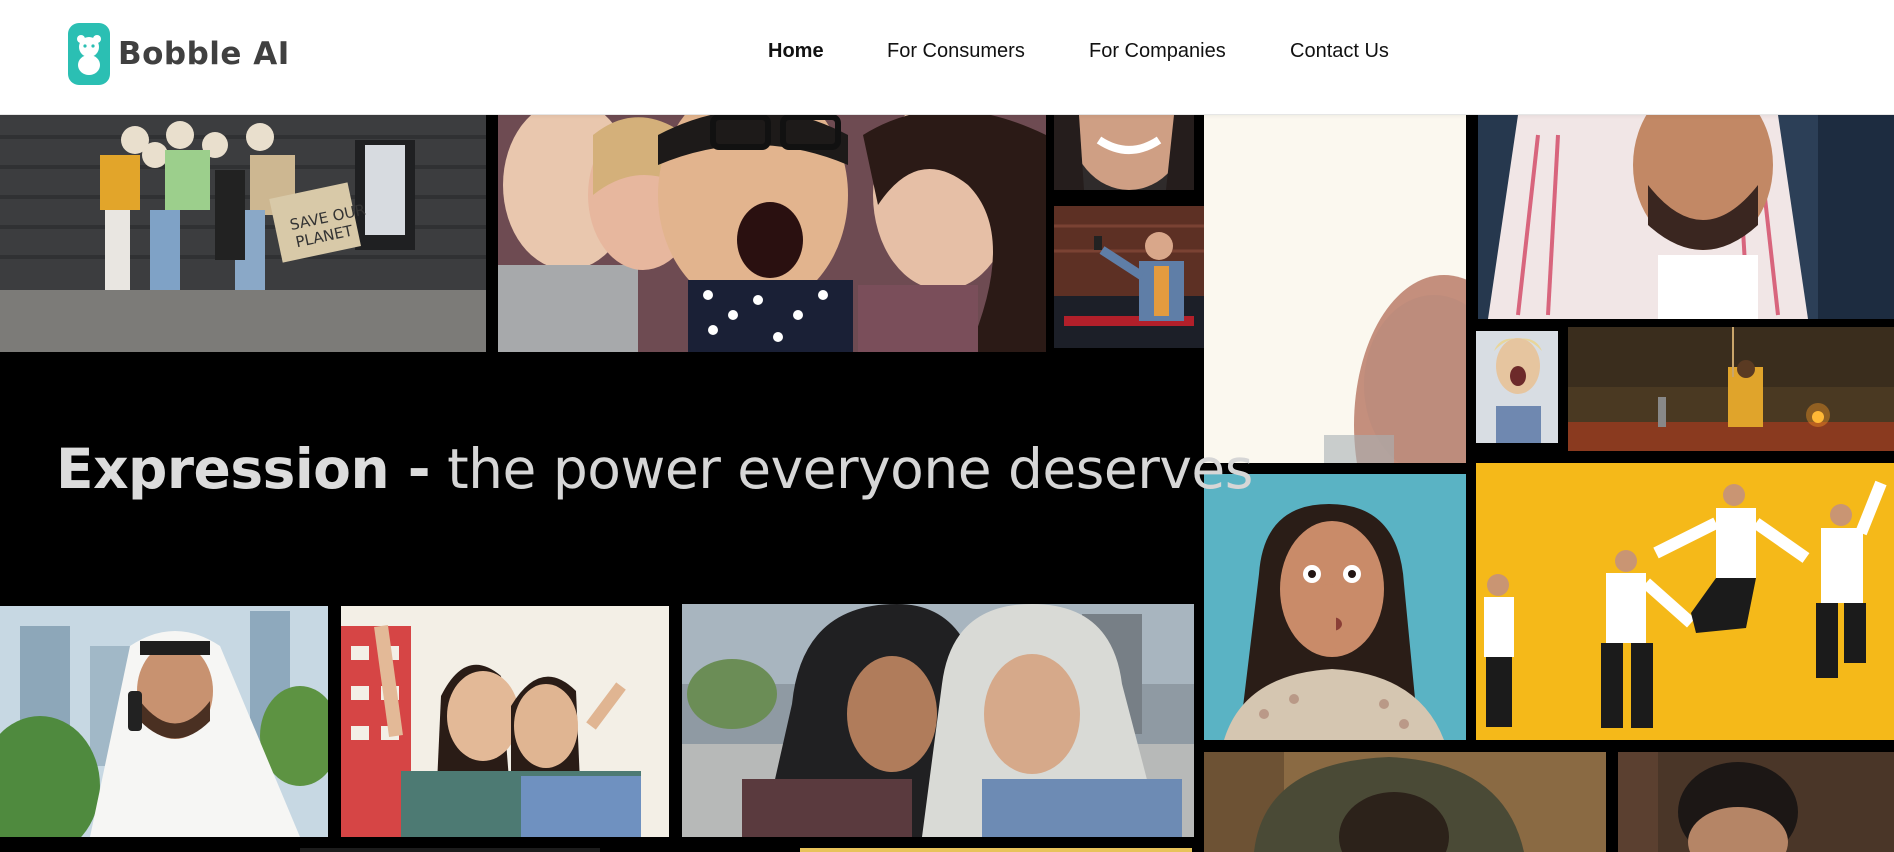  What do you see at coordinates (164, 721) in the screenshot?
I see `man-on-phone-photo` at bounding box center [164, 721].